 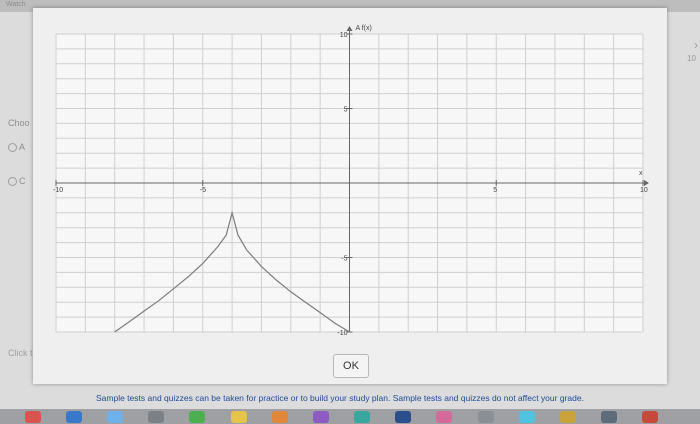 I want to click on dock-icon-gray, so click(x=156, y=417).